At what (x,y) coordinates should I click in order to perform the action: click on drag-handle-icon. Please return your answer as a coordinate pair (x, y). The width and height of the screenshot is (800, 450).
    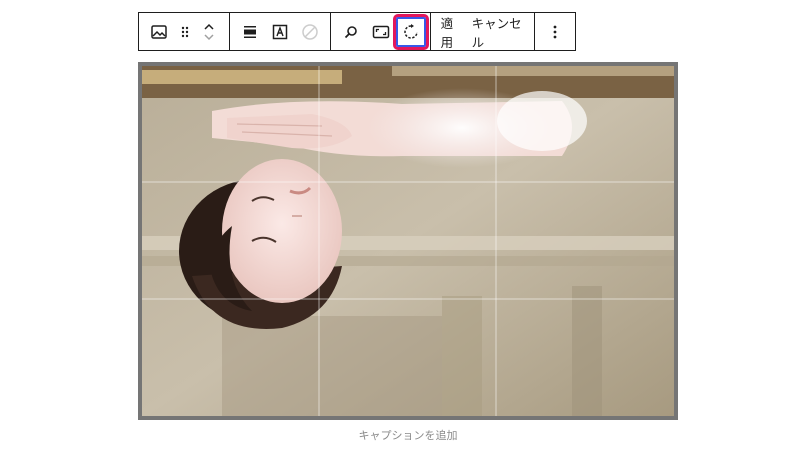
    Looking at the image, I should click on (185, 31).